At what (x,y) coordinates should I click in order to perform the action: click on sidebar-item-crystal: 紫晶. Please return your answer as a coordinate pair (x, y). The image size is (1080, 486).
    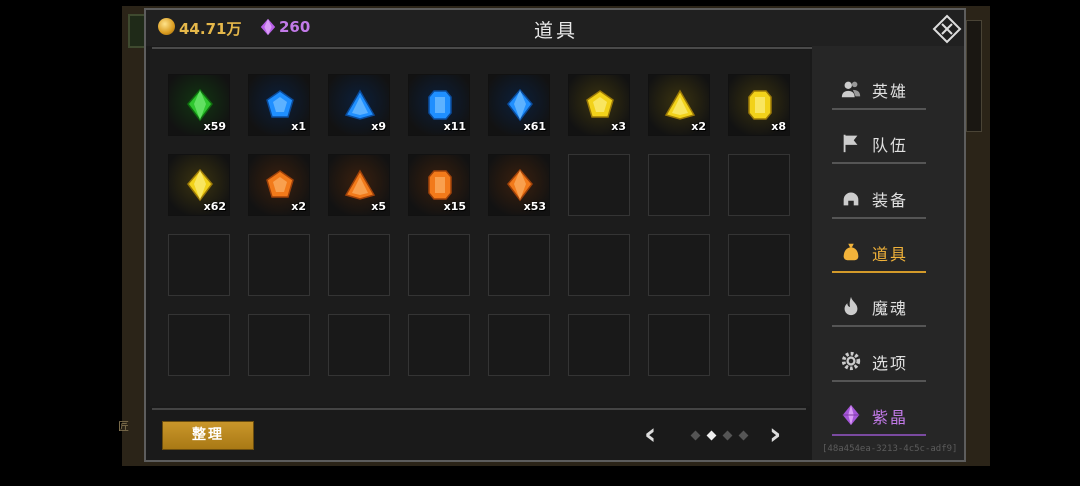
    Looking at the image, I should click on (890, 418).